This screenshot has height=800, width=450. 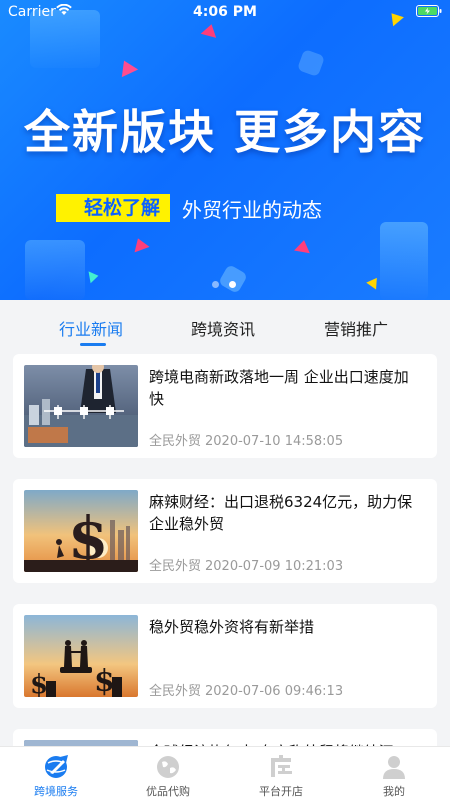 I want to click on news-date: 2020-07-09 10:21:03, so click(x=274, y=566).